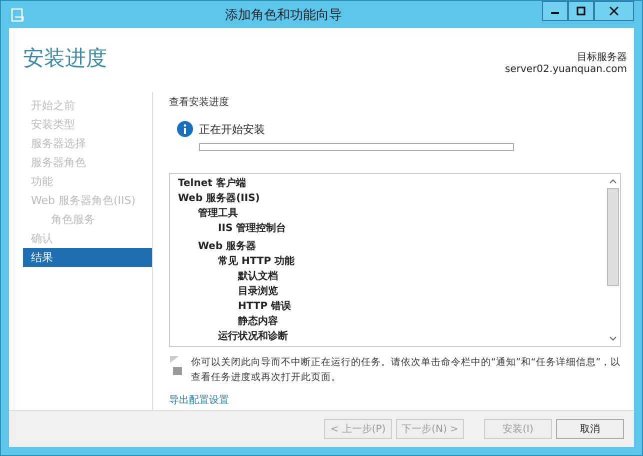 Image resolution: width=643 pixels, height=456 pixels. I want to click on wizard-icon, so click(18, 15).